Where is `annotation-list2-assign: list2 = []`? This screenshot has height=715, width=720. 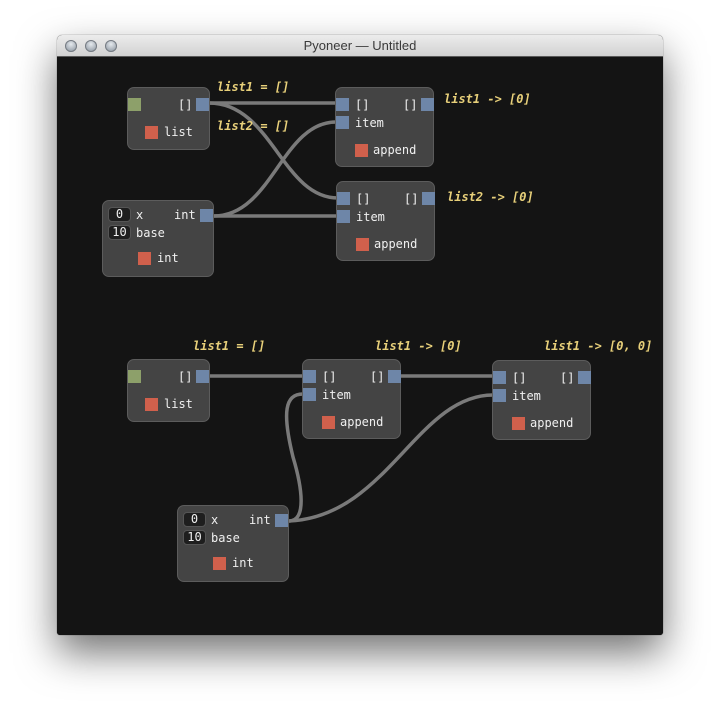 annotation-list2-assign: list2 = [] is located at coordinates (253, 126).